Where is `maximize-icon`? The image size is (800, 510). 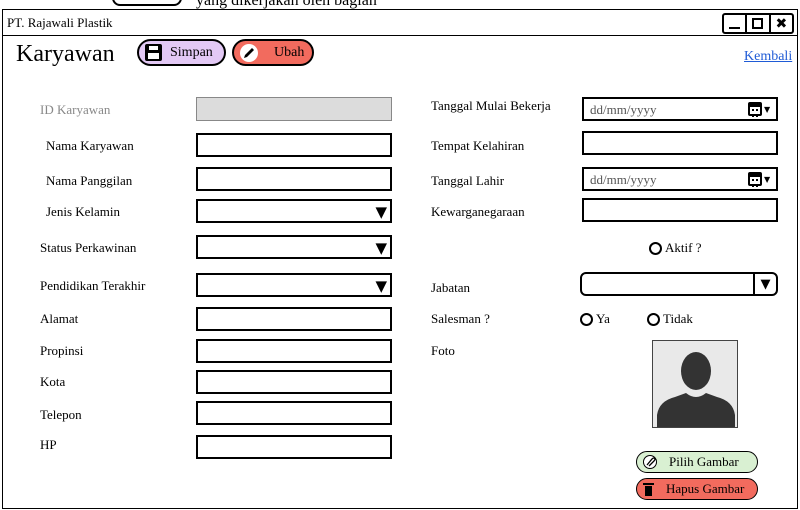
maximize-icon is located at coordinates (758, 23).